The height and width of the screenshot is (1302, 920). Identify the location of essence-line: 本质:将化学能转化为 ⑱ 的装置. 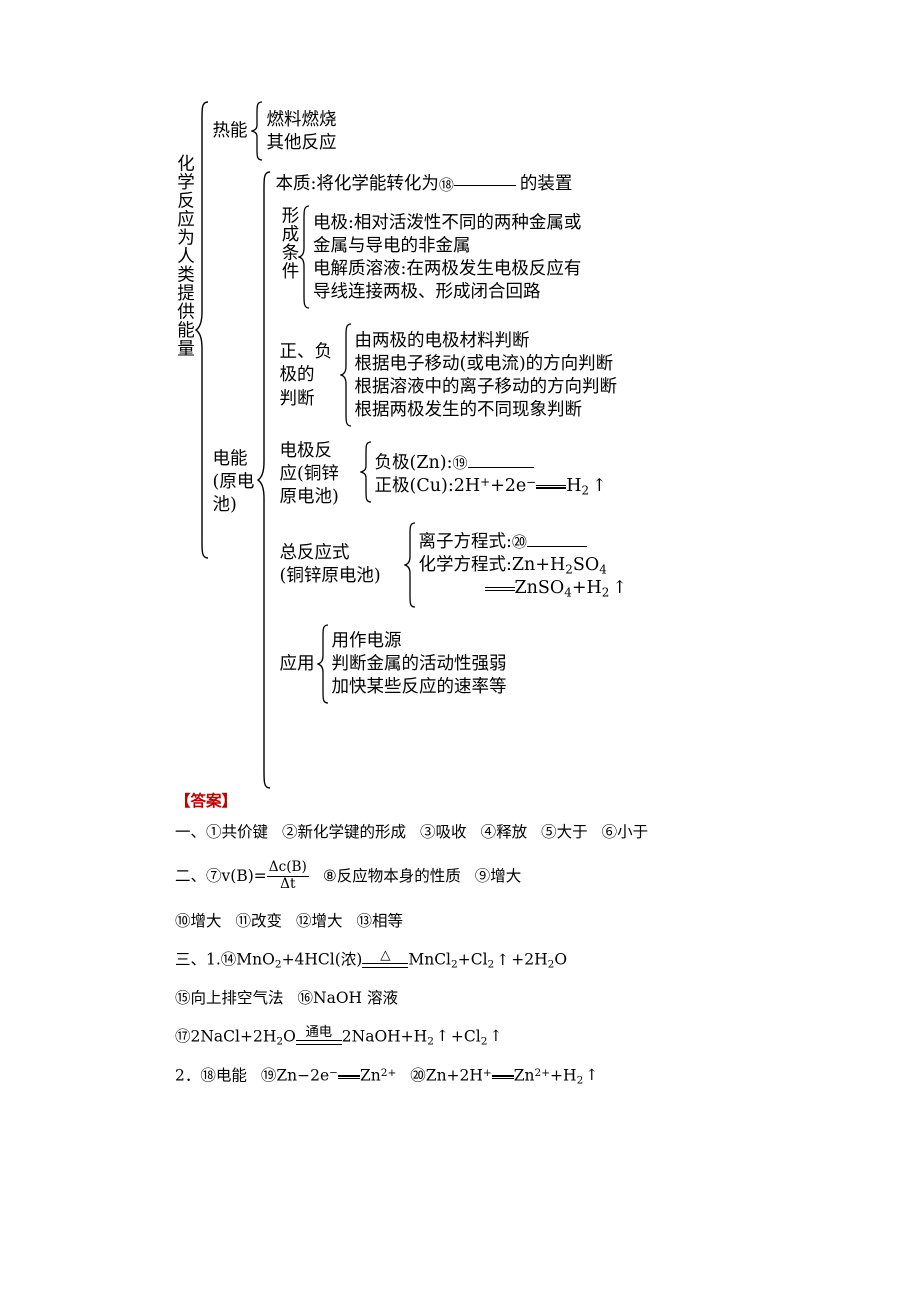
(452, 185).